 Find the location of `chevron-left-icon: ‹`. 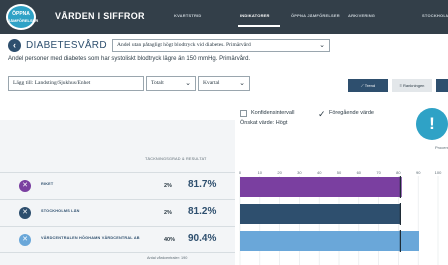

chevron-left-icon: ‹ is located at coordinates (14, 45).